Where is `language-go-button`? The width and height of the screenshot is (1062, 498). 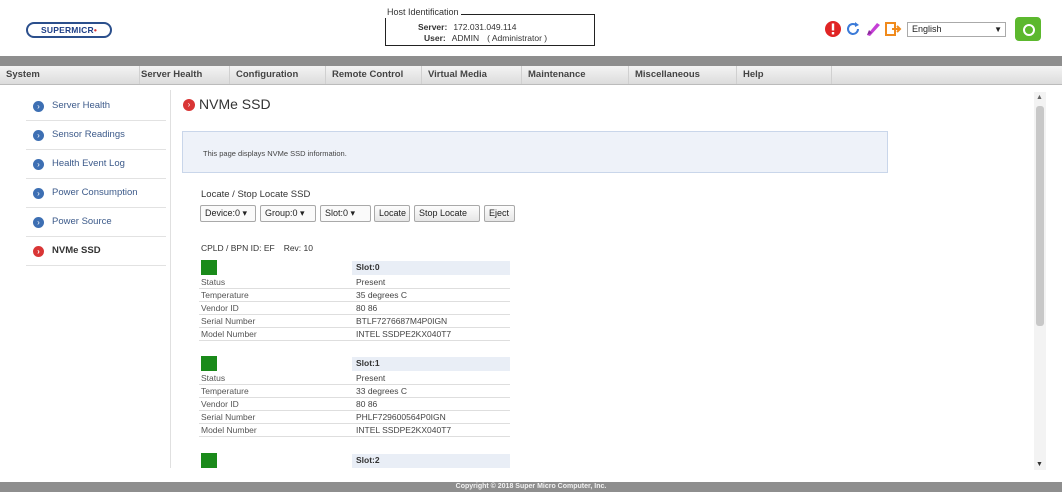
language-go-button is located at coordinates (1028, 29).